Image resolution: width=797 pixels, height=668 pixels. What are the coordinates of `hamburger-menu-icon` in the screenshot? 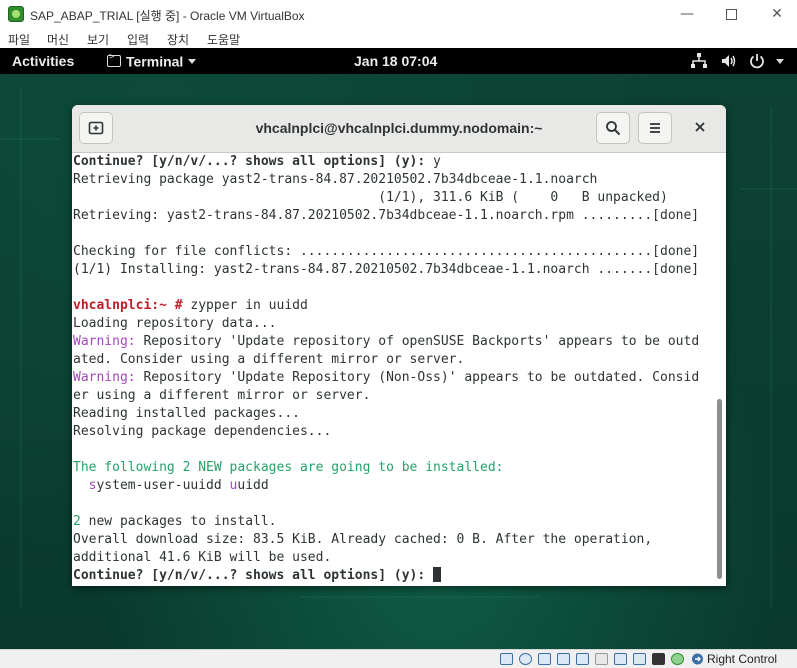 It's located at (655, 128).